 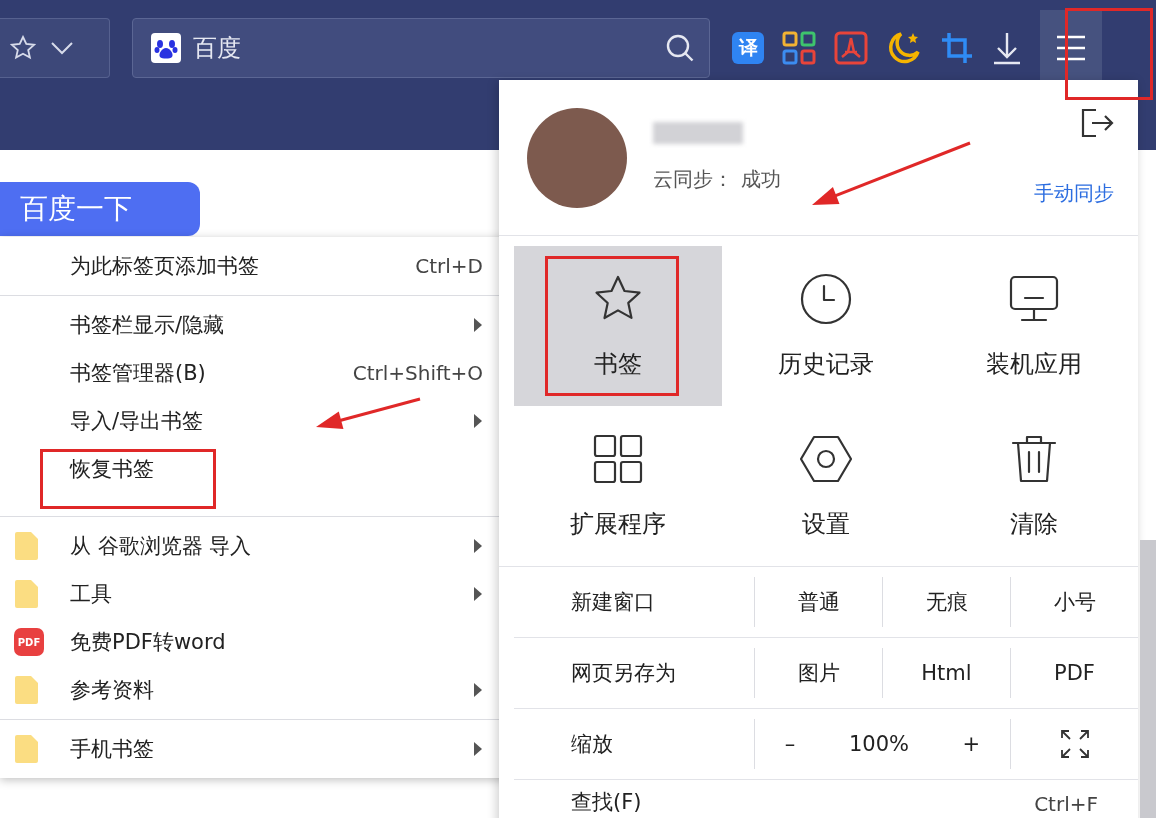 I want to click on menu-item-label: 从 谷歌浏览器 导入, so click(x=161, y=546).